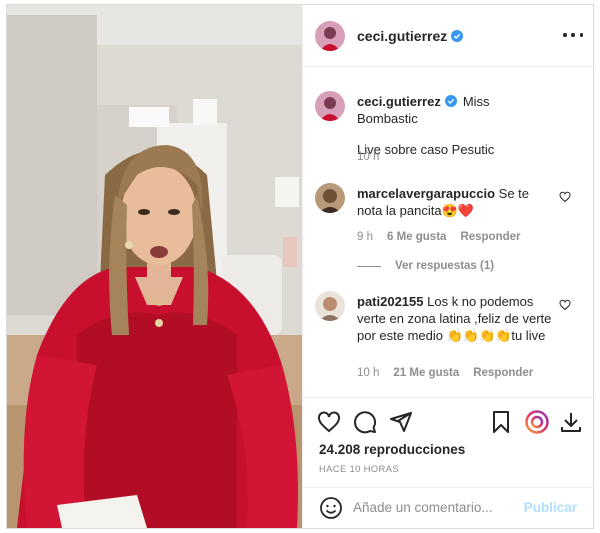  Describe the element at coordinates (537, 422) in the screenshot. I see `reels-icon` at that location.